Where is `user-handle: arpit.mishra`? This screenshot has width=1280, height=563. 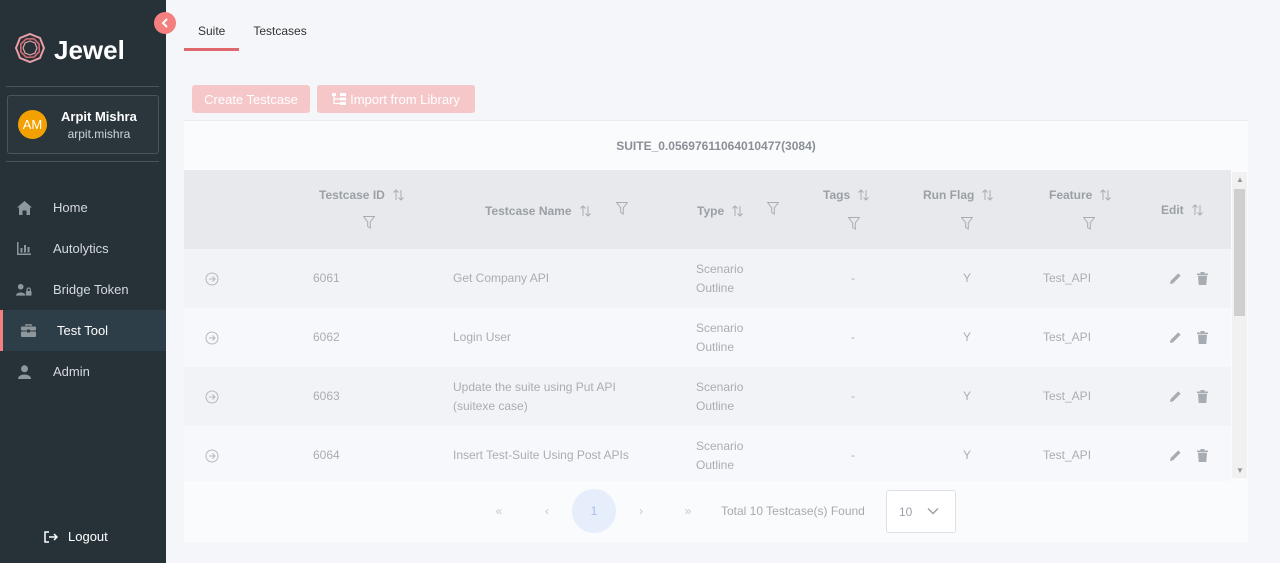
user-handle: arpit.mishra is located at coordinates (99, 133).